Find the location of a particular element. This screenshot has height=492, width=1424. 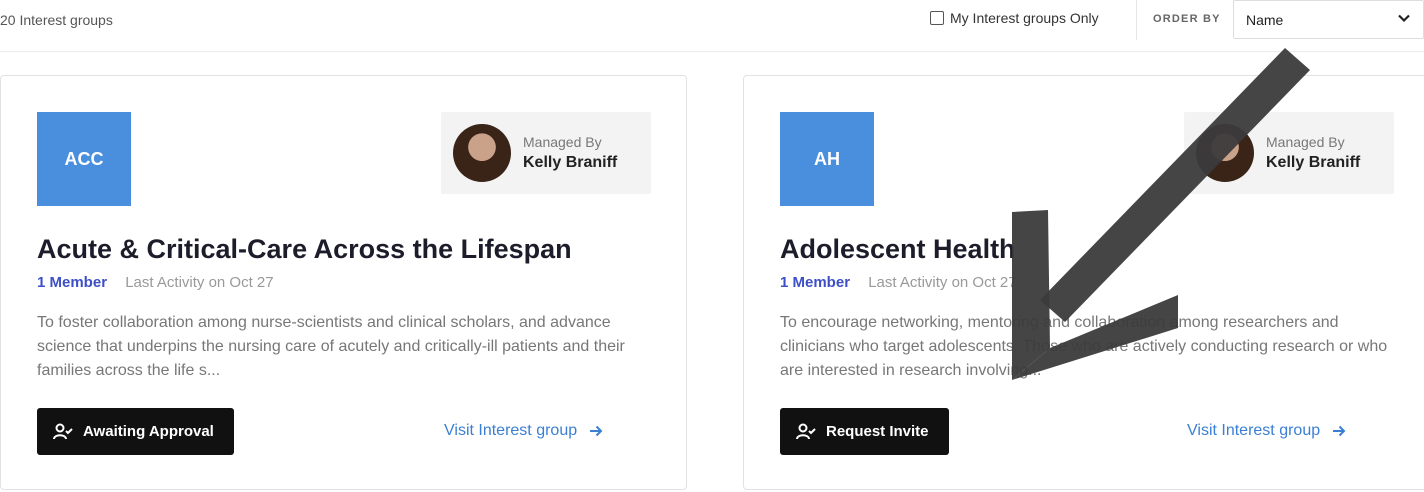

awaiting-approval-button: Awaiting Approval is located at coordinates (135, 431).